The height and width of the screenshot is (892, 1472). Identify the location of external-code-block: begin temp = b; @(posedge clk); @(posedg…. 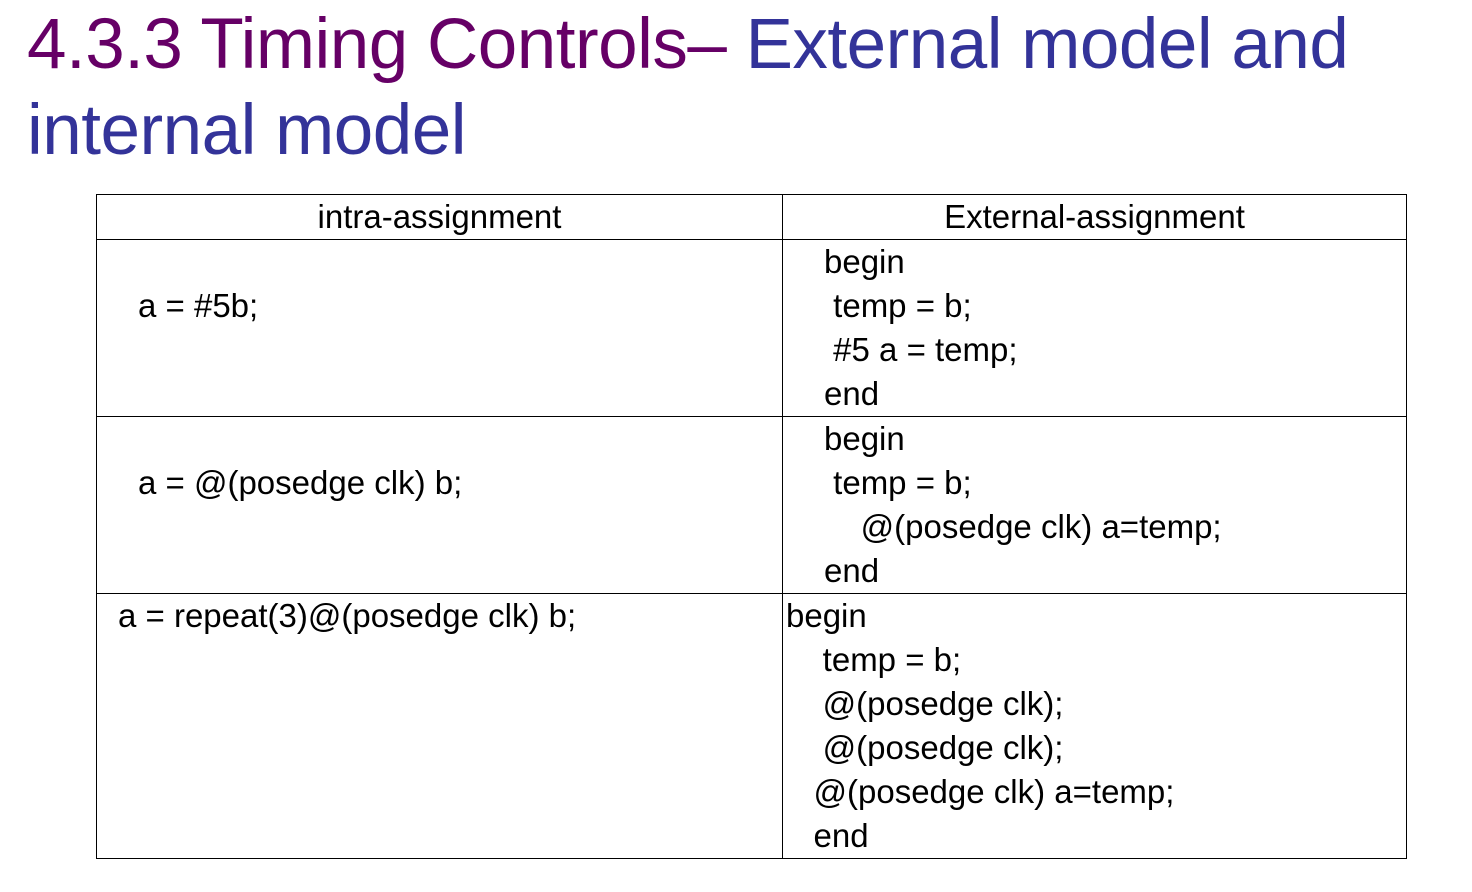
(1094, 726).